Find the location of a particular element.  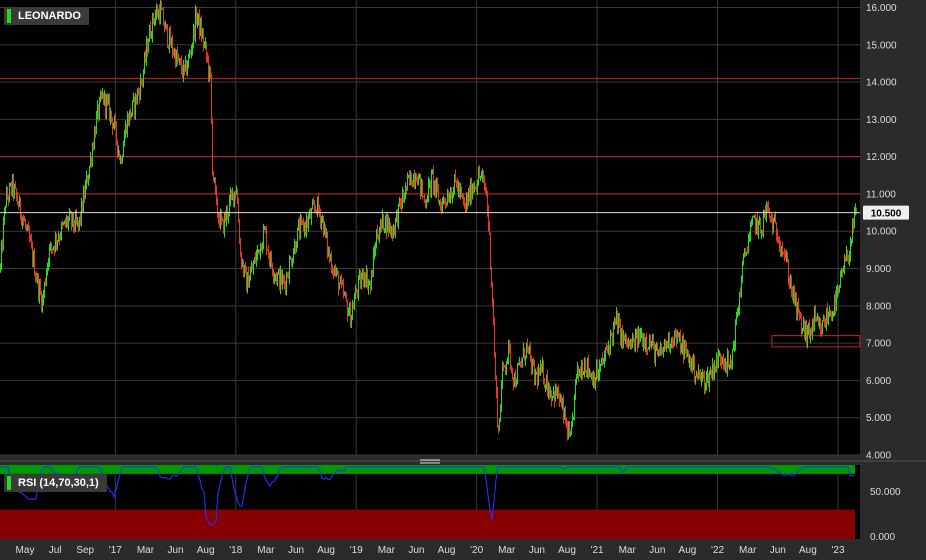

x-tick-label: '22 is located at coordinates (717, 550).